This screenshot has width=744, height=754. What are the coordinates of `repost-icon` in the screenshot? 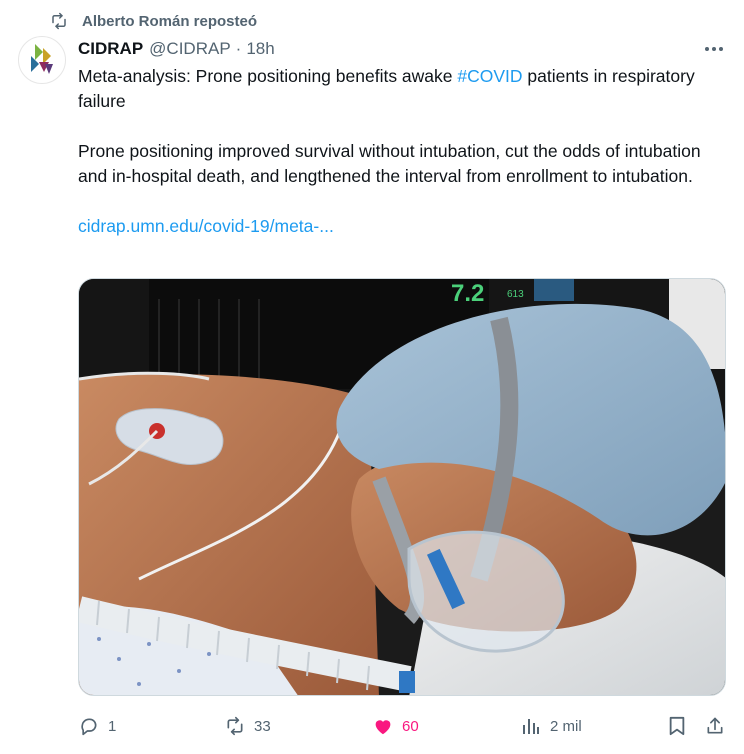 It's located at (59, 21).